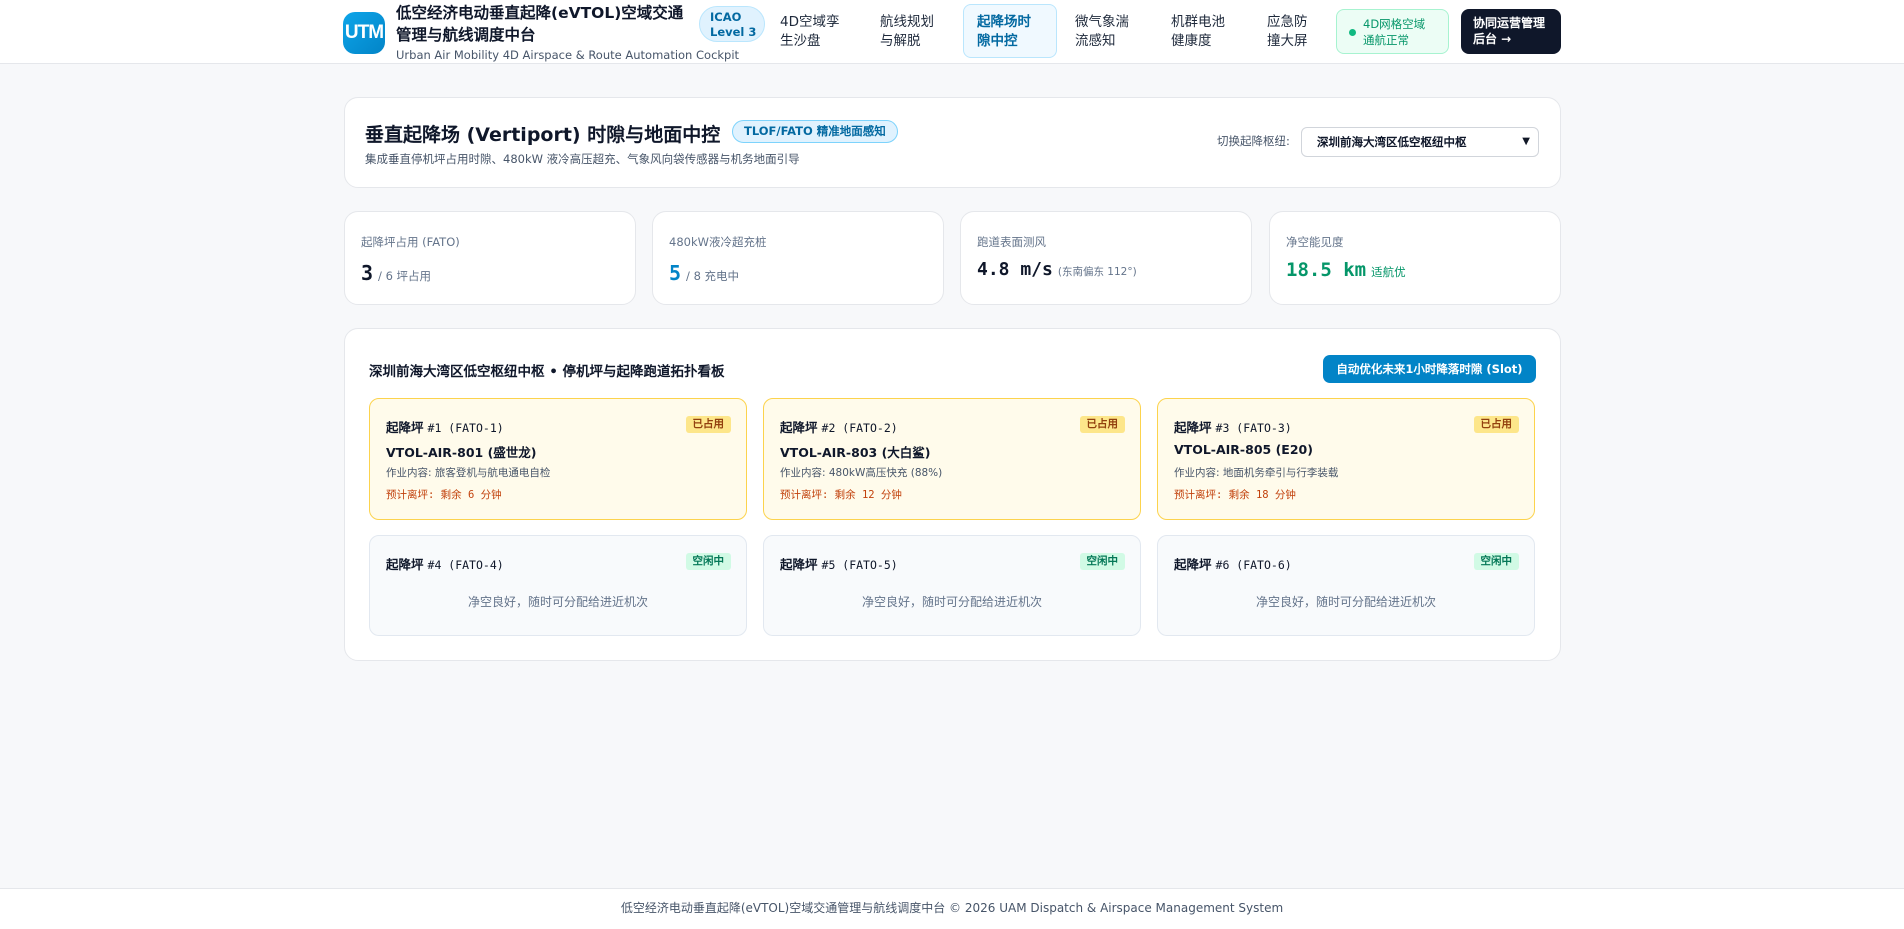  What do you see at coordinates (1293, 31) in the screenshot?
I see `nav-emergency-collision: 应急防 撞大屏` at bounding box center [1293, 31].